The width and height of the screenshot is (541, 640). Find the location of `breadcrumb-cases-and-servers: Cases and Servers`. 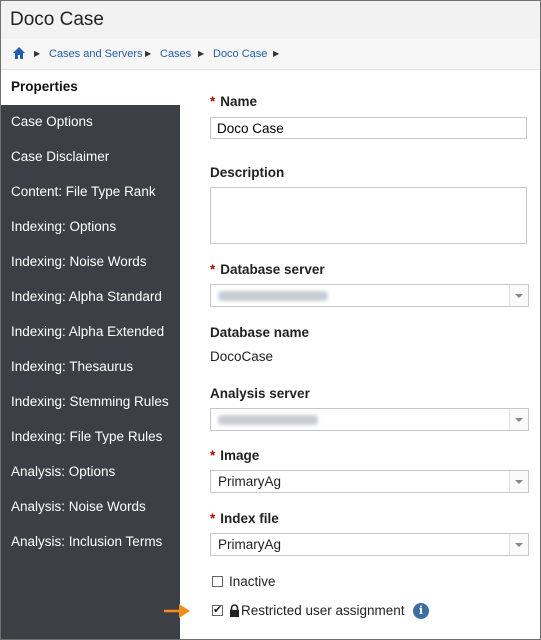

breadcrumb-cases-and-servers: Cases and Servers is located at coordinates (96, 54).